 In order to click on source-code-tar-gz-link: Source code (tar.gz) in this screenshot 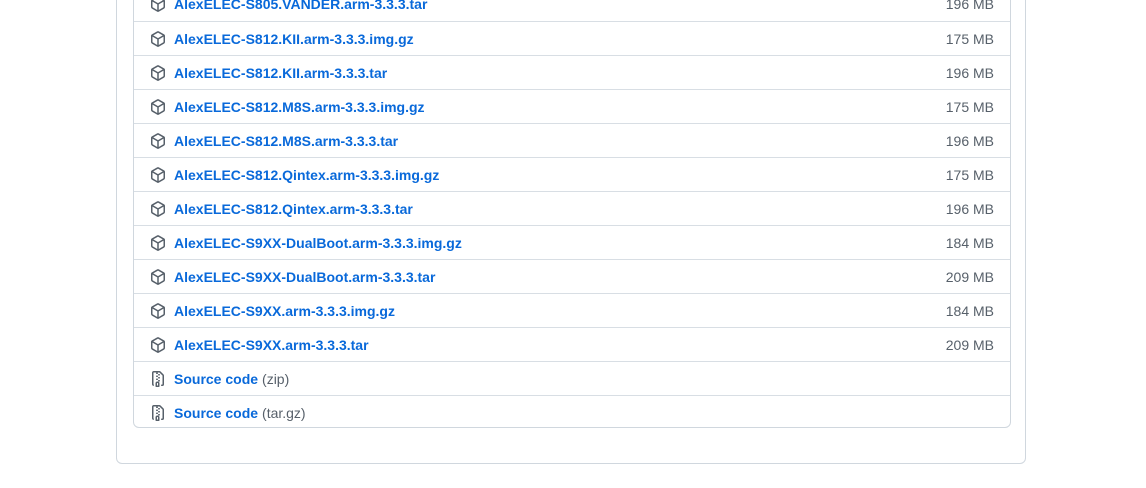, I will do `click(240, 413)`.